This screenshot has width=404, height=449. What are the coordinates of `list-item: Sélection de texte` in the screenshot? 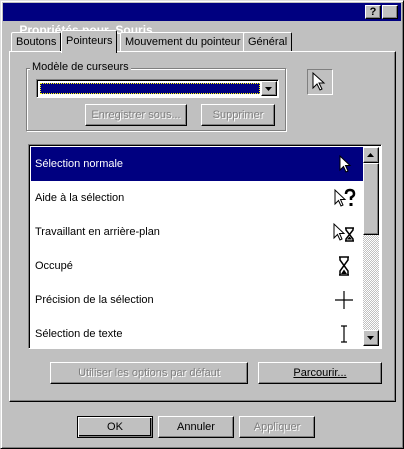 It's located at (197, 332).